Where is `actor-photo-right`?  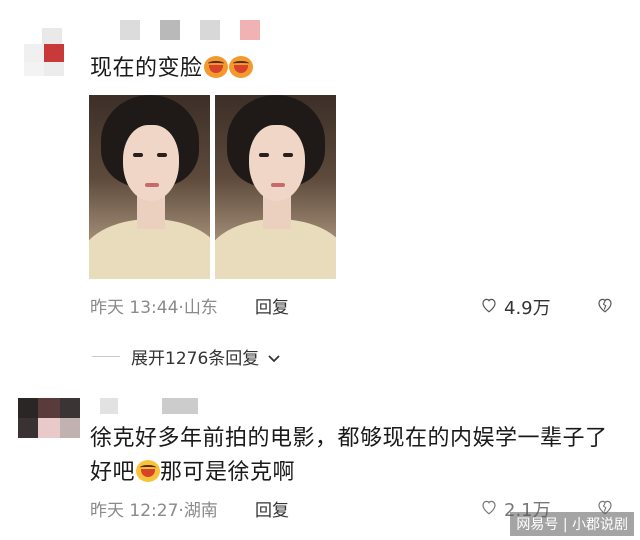 actor-photo-right is located at coordinates (275, 187).